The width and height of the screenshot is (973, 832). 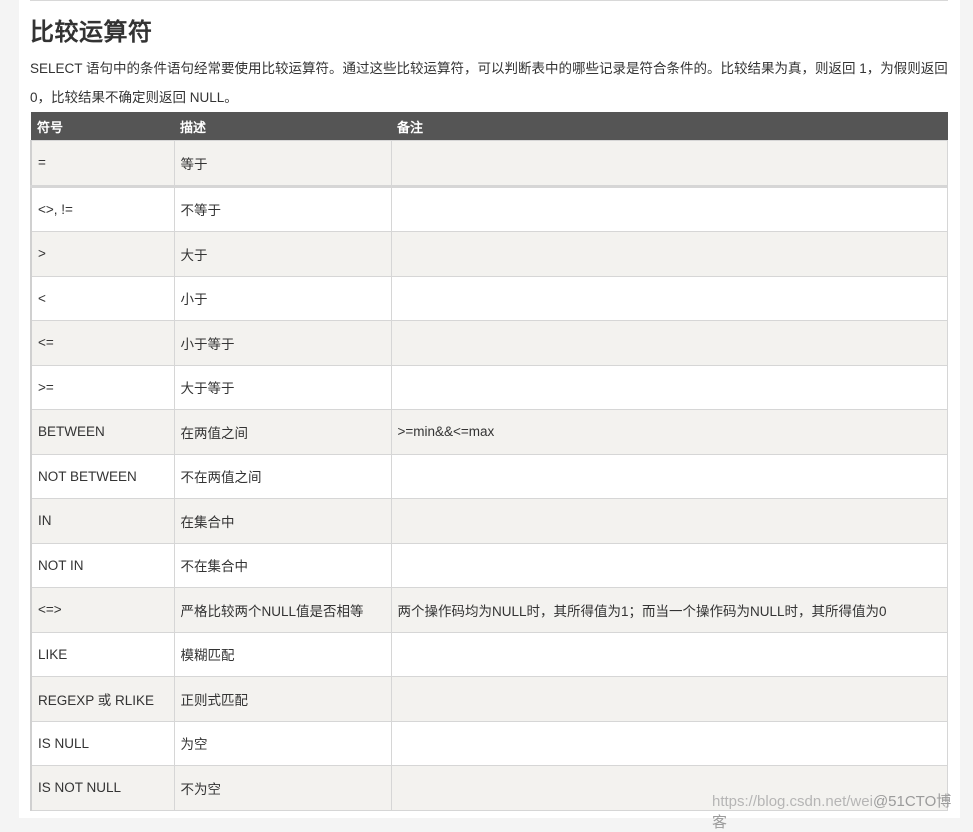 I want to click on cell-symbol: <=>, so click(x=102, y=610).